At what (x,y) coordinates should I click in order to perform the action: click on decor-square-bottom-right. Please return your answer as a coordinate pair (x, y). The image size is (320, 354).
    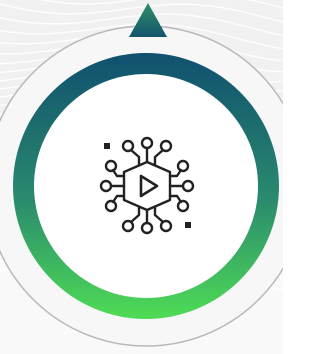
    Looking at the image, I should click on (188, 225).